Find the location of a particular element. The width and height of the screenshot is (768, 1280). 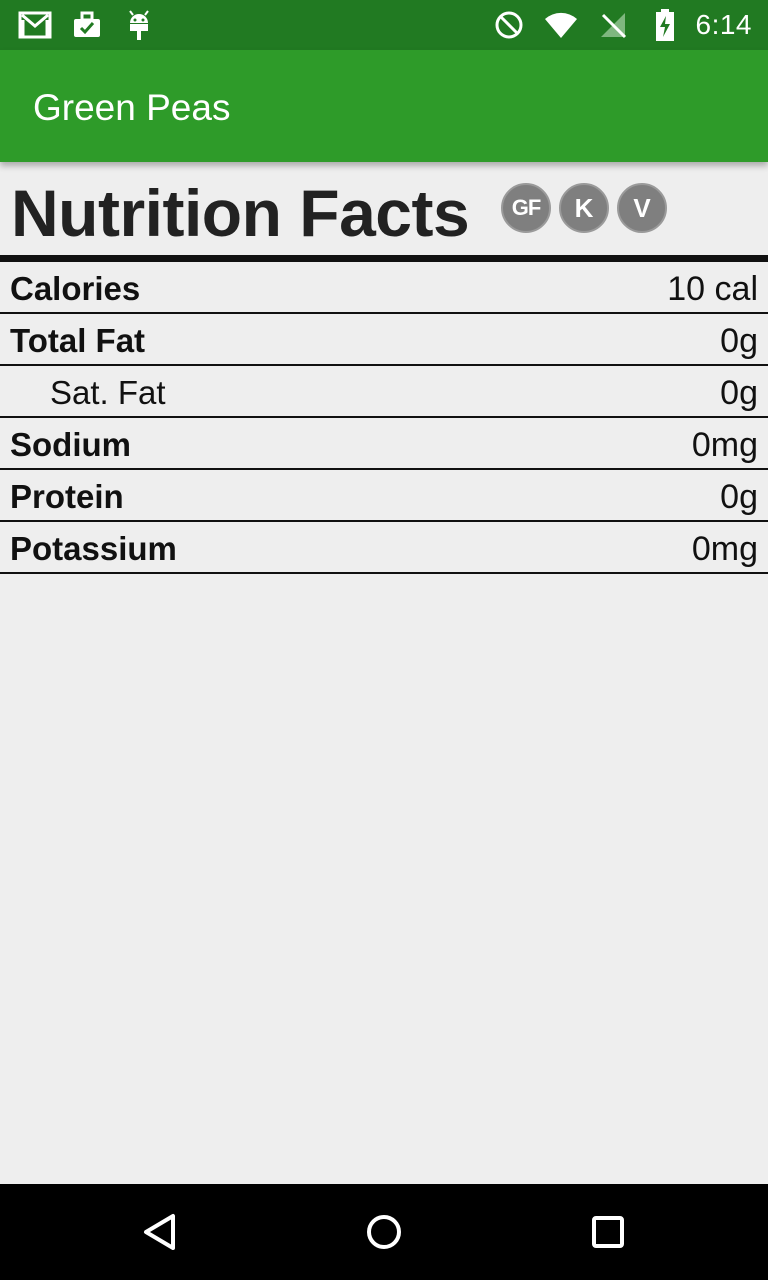

diet-badges: GF K V is located at coordinates (584, 208).